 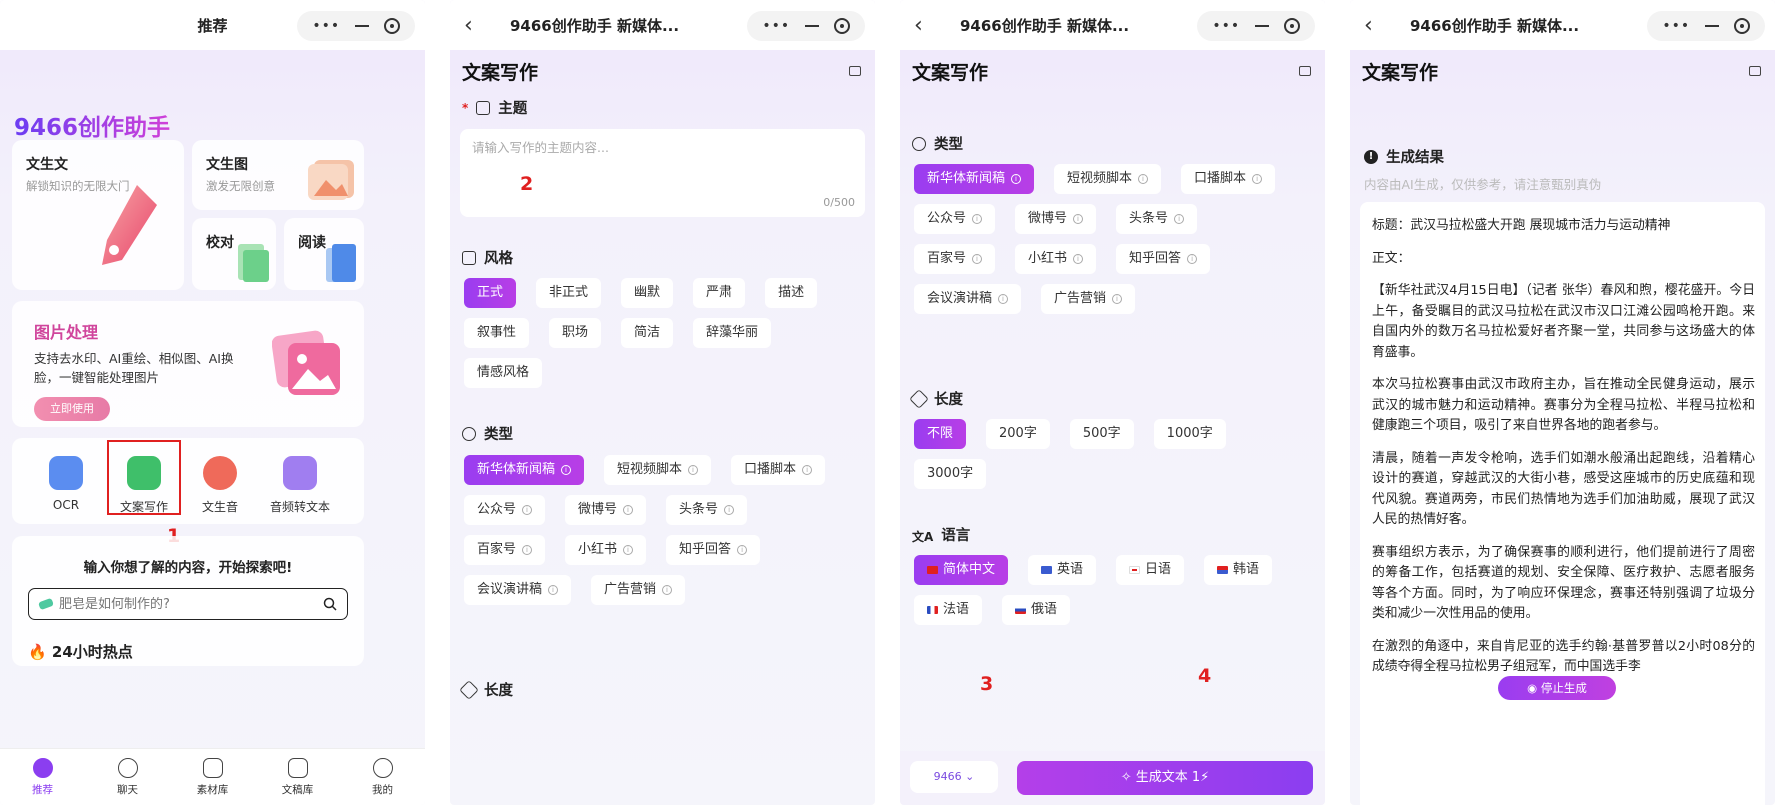 What do you see at coordinates (1557, 688) in the screenshot?
I see `stop-generation-button: ◉ 停止生成` at bounding box center [1557, 688].